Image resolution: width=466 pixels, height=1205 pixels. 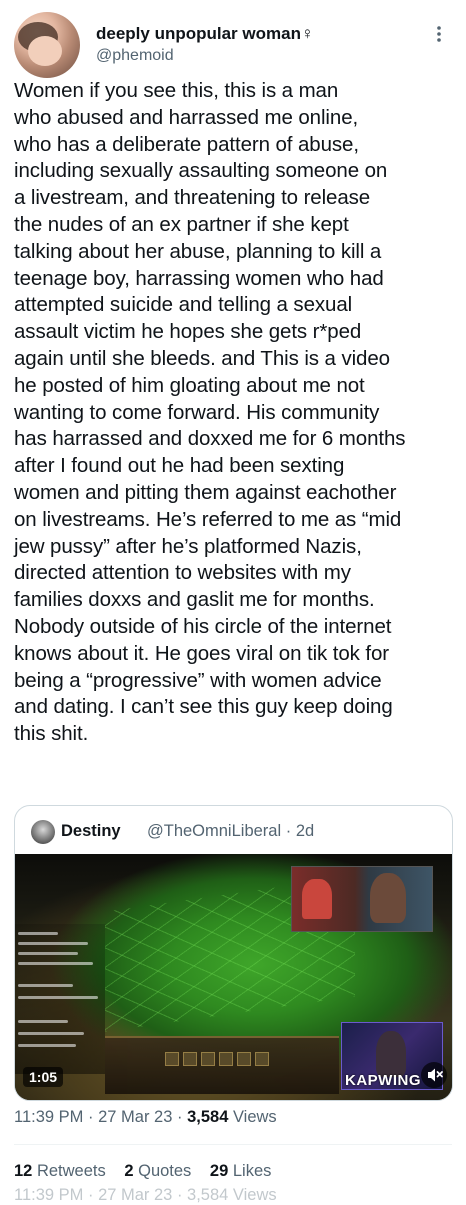 I want to click on quoted-author-display-name: Destiny, so click(x=91, y=831).